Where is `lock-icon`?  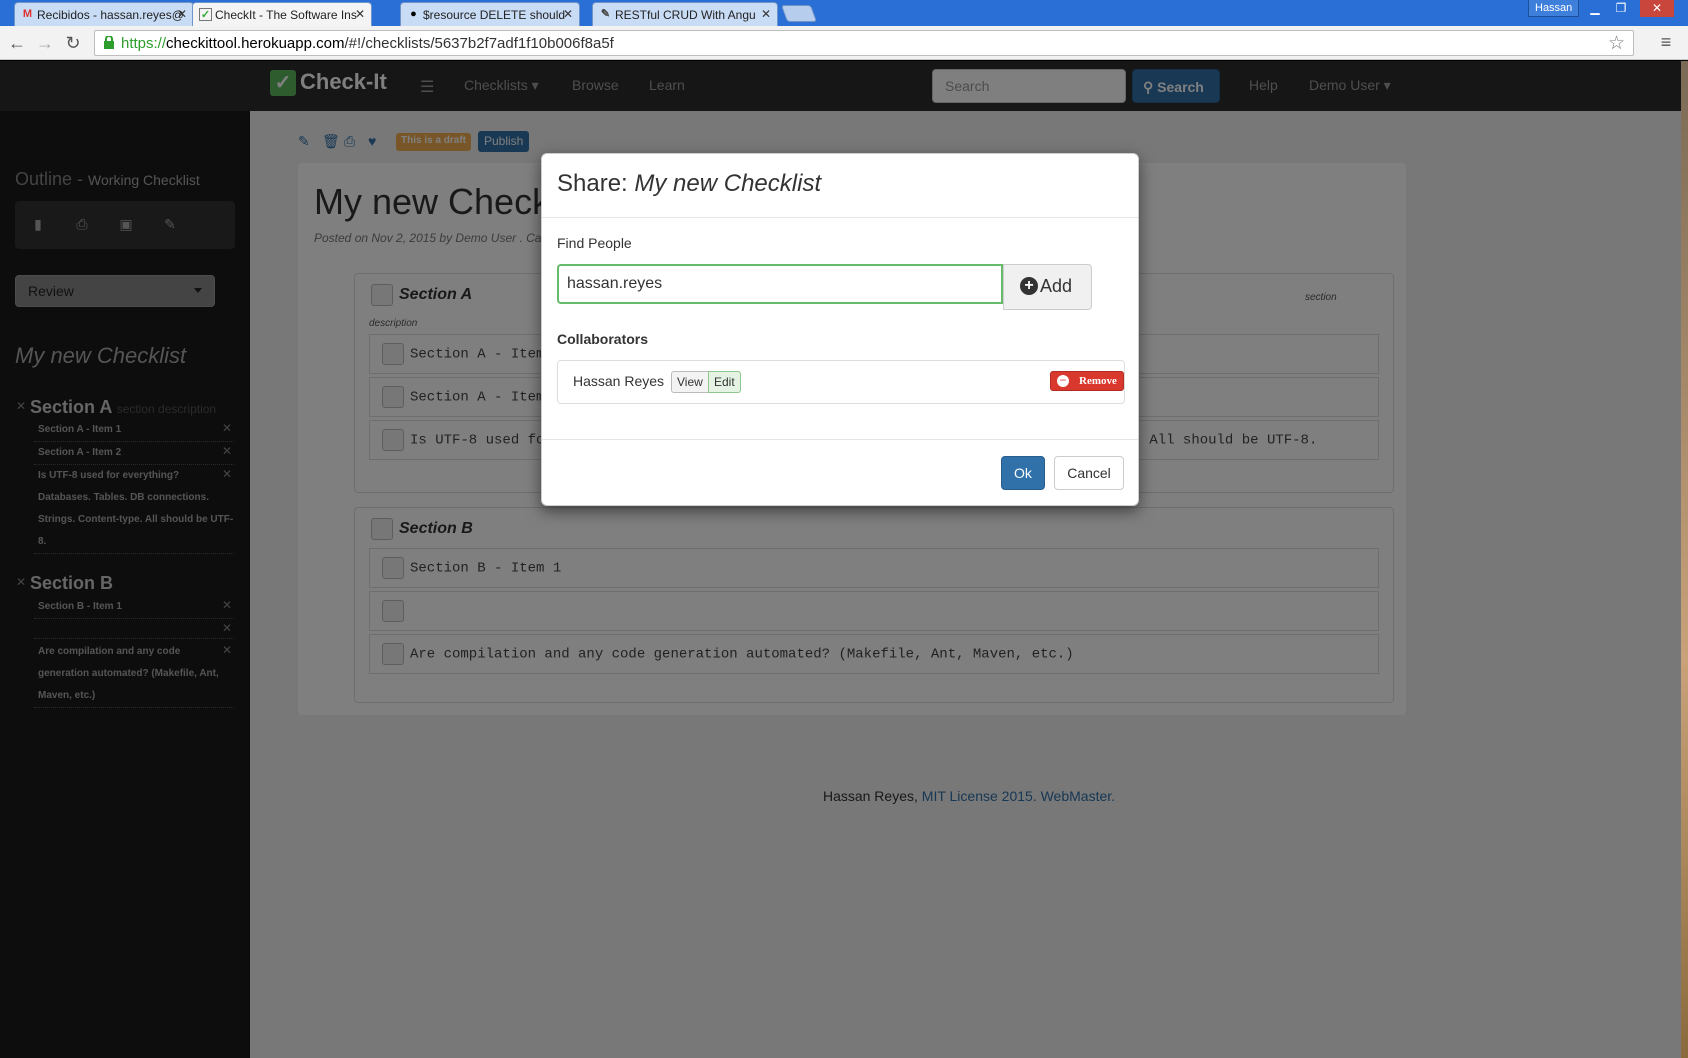
lock-icon is located at coordinates (109, 42).